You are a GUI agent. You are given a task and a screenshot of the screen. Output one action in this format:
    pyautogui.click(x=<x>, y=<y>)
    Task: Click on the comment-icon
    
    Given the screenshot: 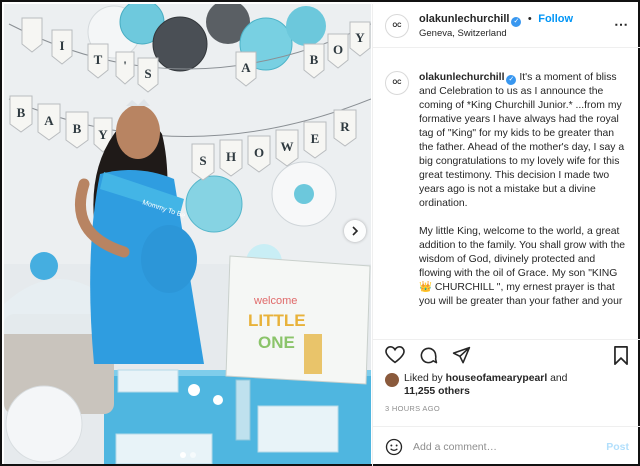 What is the action you would take?
    pyautogui.click(x=428, y=355)
    